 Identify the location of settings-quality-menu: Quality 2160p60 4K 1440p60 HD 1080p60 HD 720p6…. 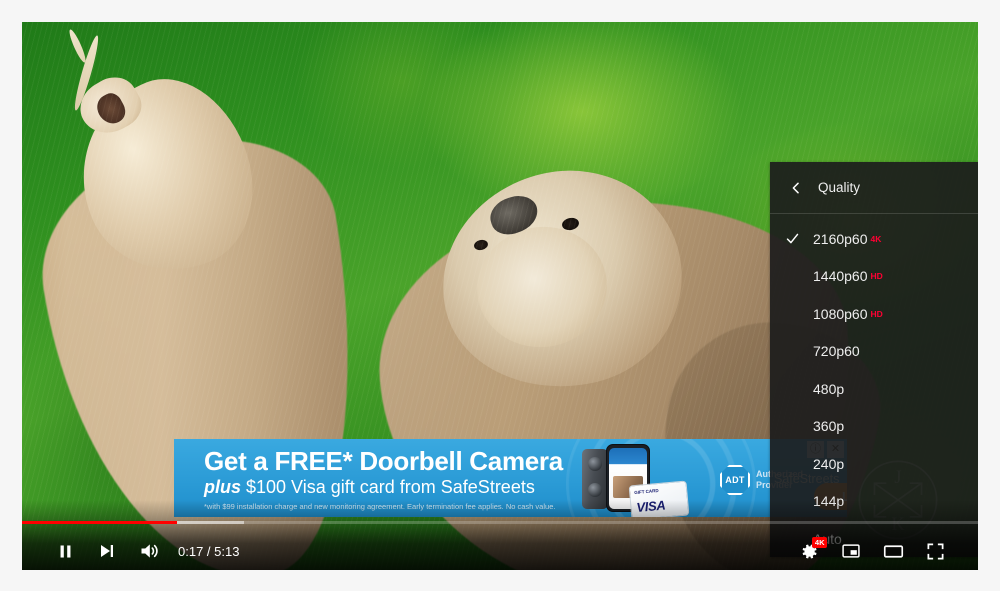
(874, 359).